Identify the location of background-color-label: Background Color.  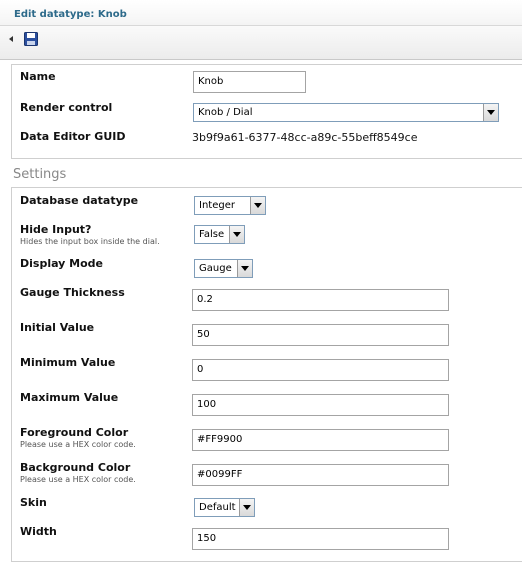
(75, 467).